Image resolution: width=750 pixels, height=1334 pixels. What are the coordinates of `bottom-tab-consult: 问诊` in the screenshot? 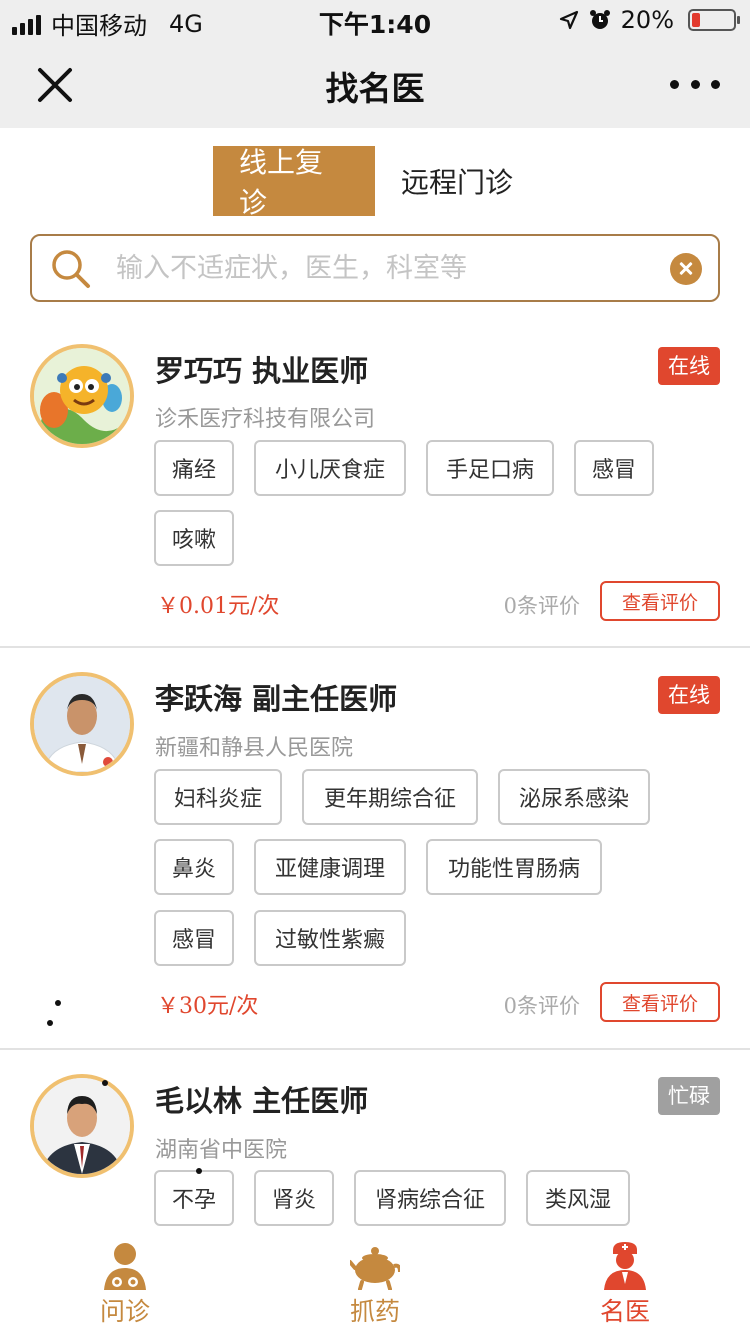 It's located at (125, 1282).